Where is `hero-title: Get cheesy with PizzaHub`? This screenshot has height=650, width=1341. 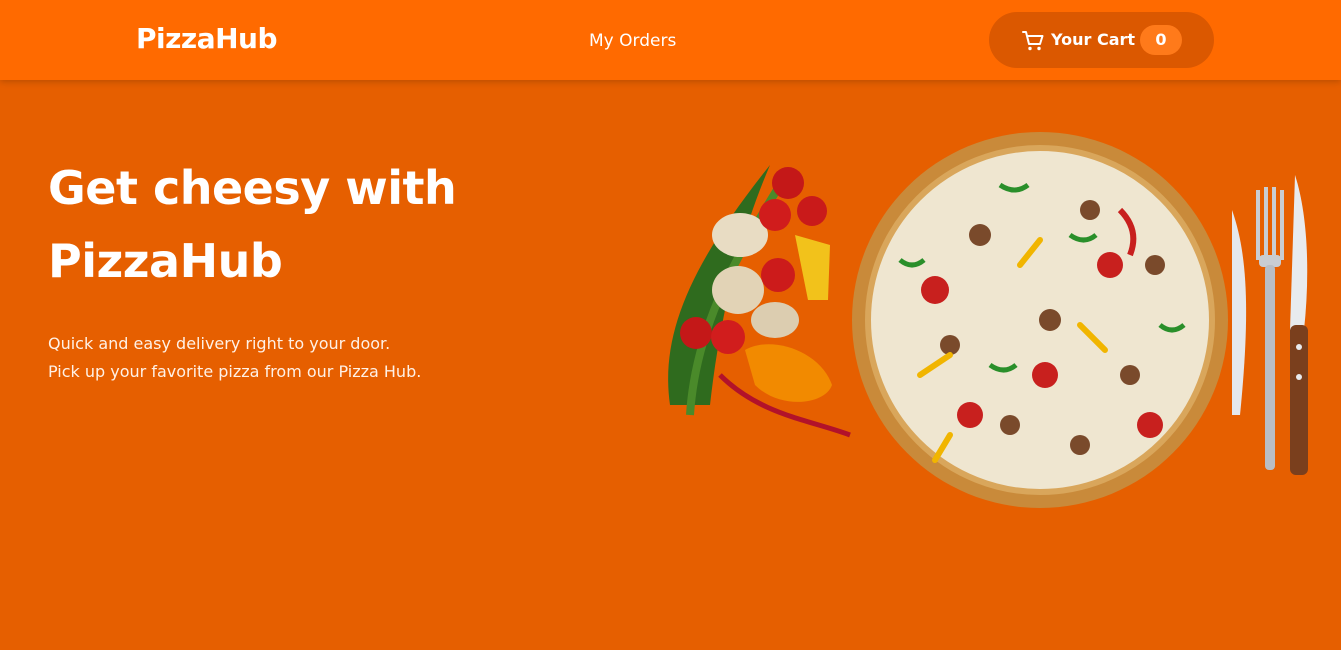 hero-title: Get cheesy with PizzaHub is located at coordinates (252, 224).